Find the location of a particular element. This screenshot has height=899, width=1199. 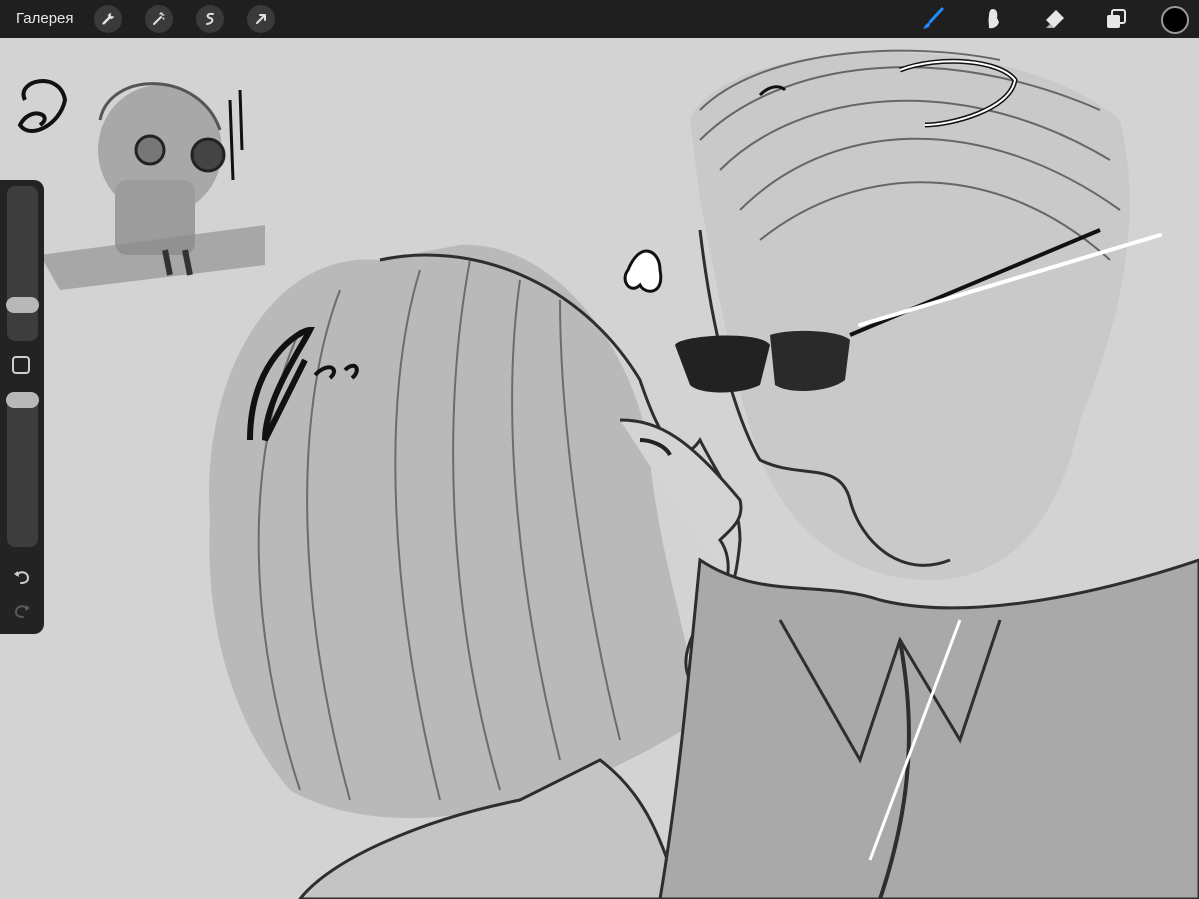

brush-button is located at coordinates (933, 19).